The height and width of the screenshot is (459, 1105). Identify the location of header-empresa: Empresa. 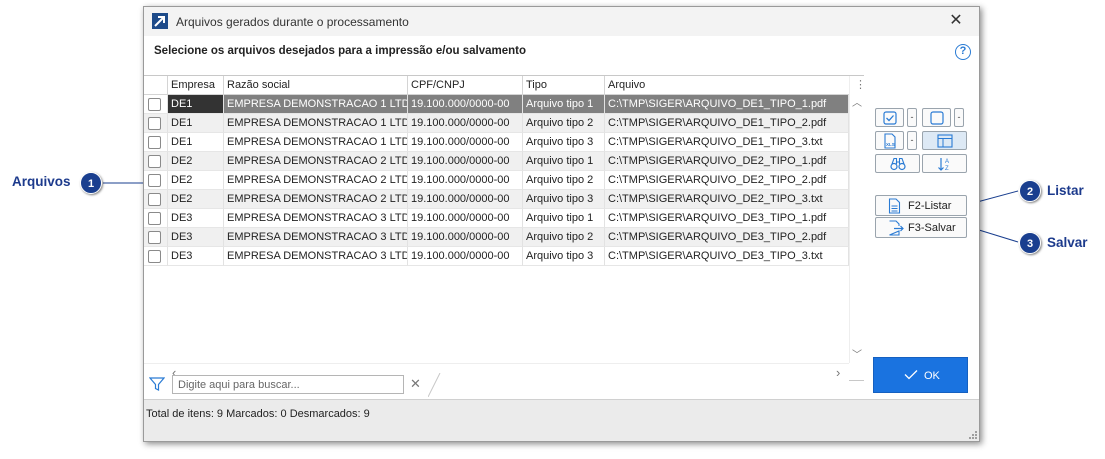
(196, 85).